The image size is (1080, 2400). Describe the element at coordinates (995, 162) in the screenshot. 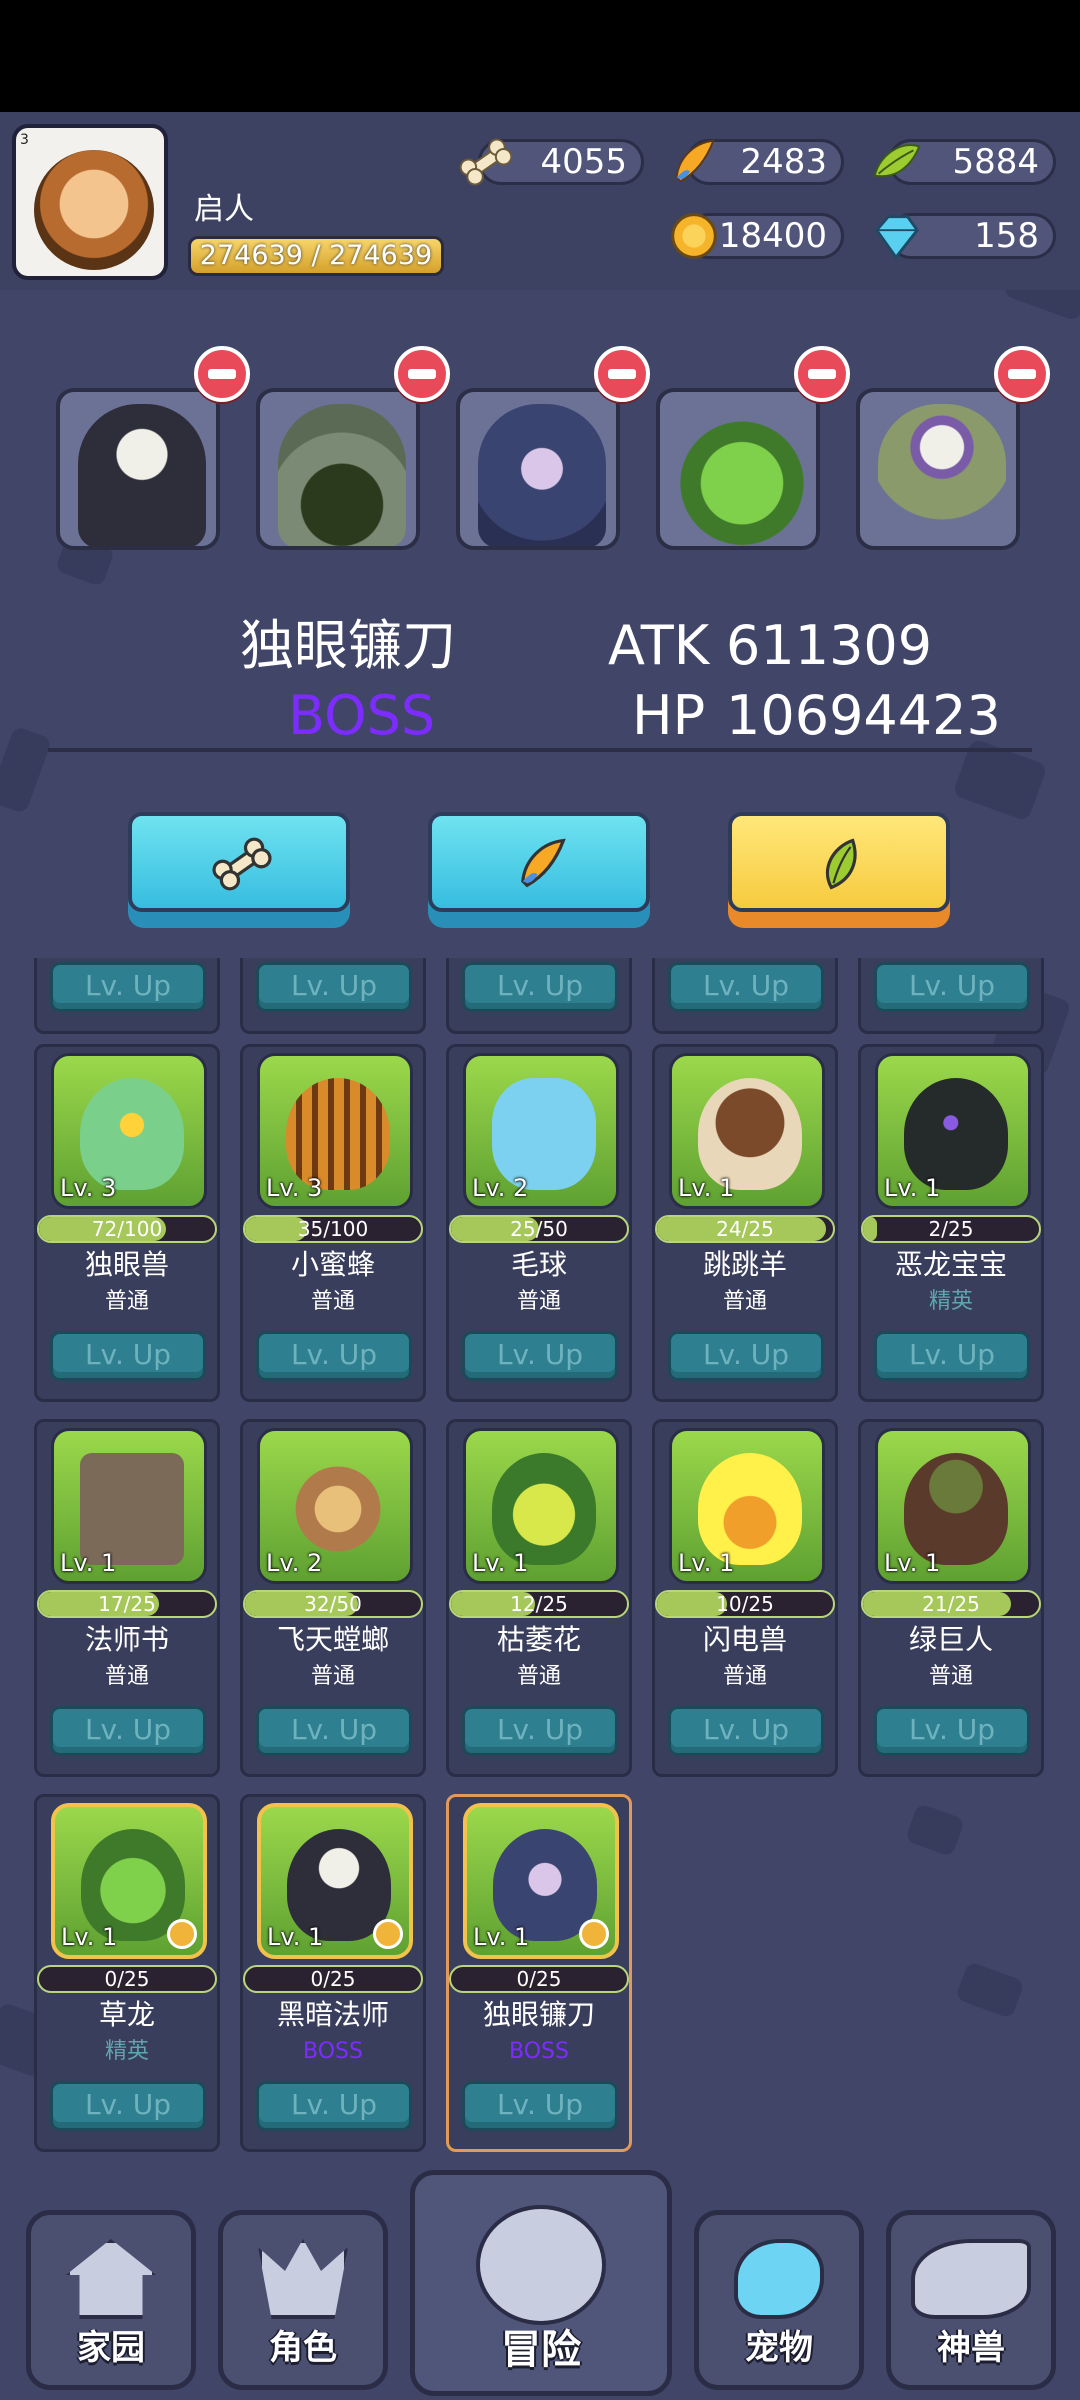

I see `leaf-count: 5884` at that location.